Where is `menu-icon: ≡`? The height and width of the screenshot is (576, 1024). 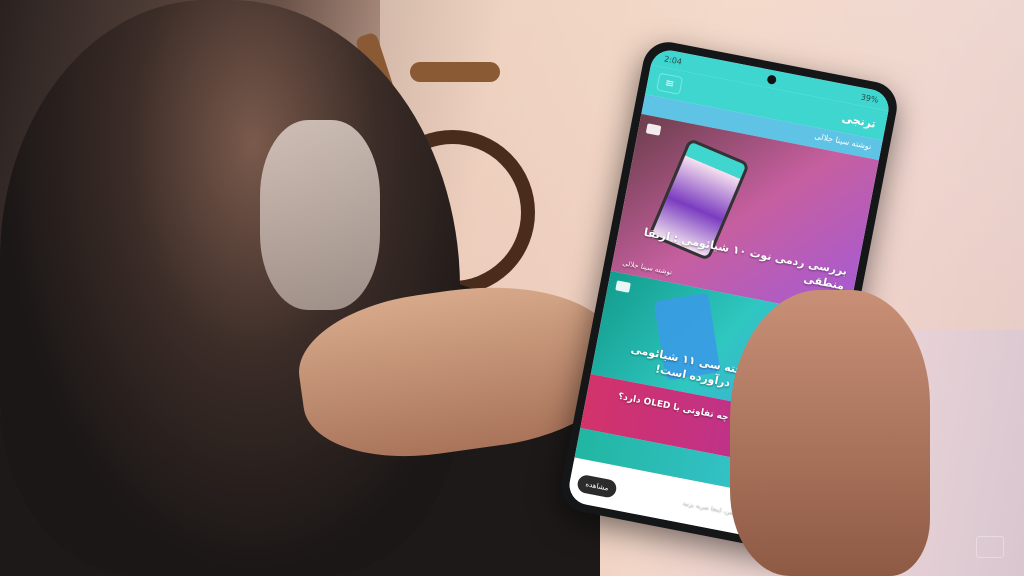 menu-icon: ≡ is located at coordinates (670, 83).